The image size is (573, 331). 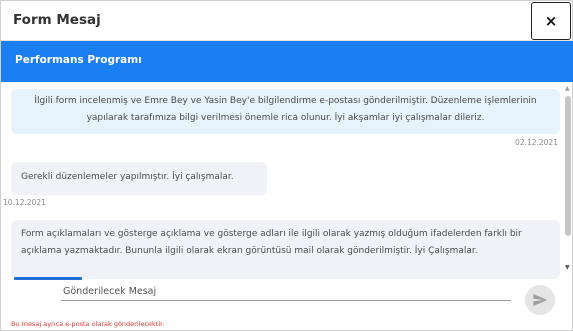 What do you see at coordinates (536, 142) in the screenshot?
I see `message-date: 02.12.2021` at bounding box center [536, 142].